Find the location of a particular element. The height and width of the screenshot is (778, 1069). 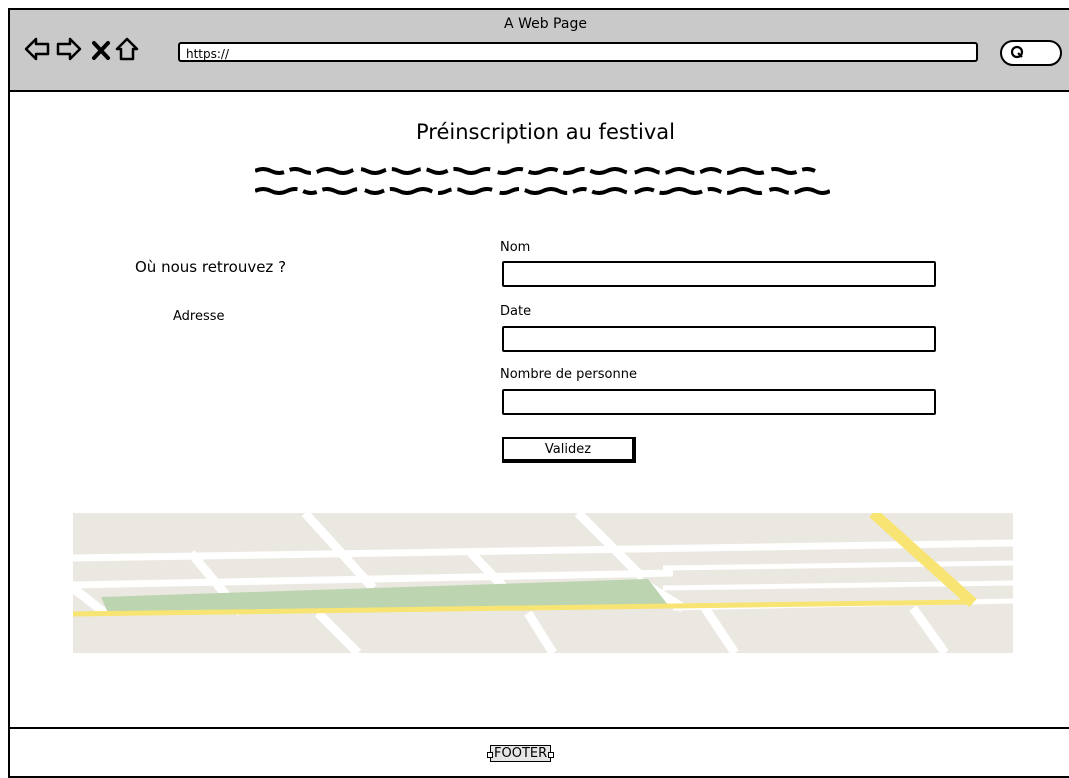

date-label: Date is located at coordinates (516, 311).